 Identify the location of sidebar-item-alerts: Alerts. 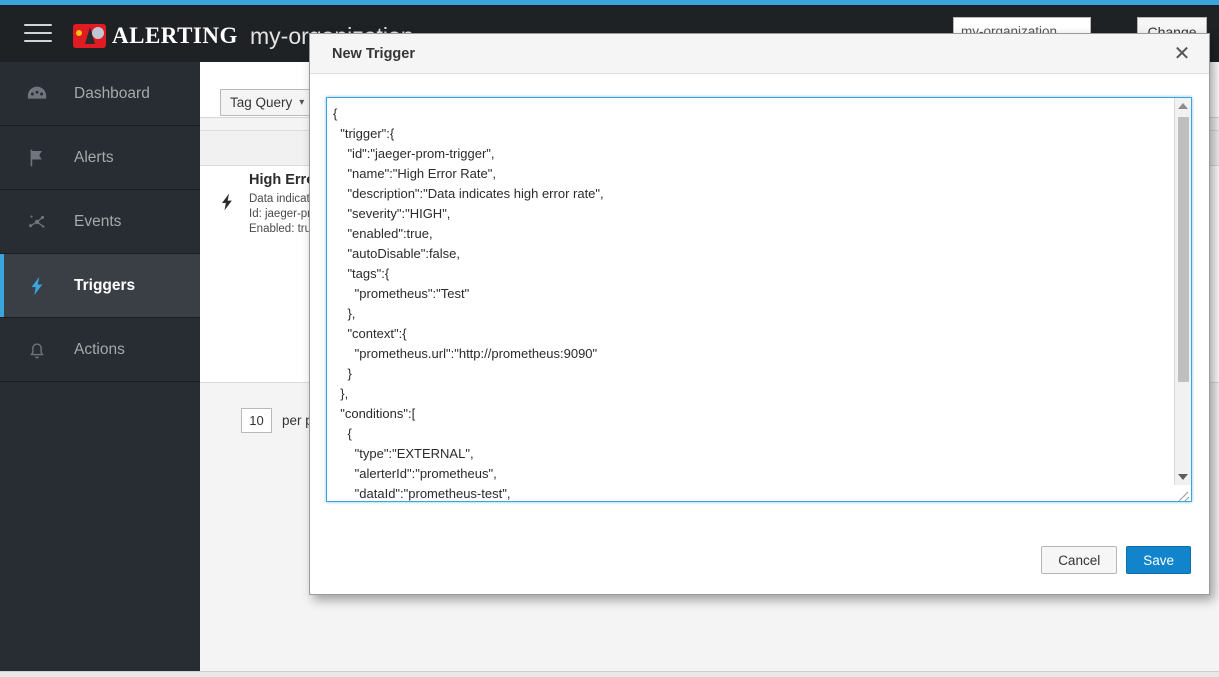
(100, 158).